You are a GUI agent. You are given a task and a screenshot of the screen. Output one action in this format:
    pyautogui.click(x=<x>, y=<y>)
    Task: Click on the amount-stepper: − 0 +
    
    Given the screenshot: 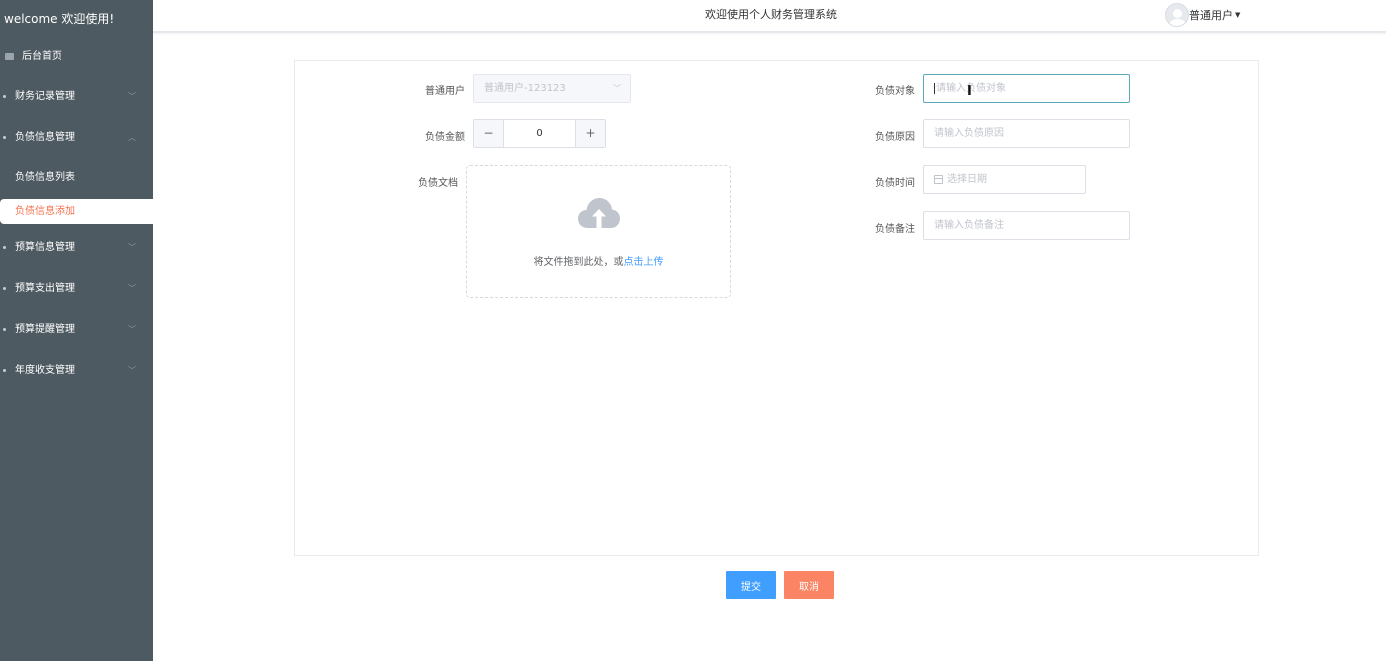 What is the action you would take?
    pyautogui.click(x=539, y=133)
    